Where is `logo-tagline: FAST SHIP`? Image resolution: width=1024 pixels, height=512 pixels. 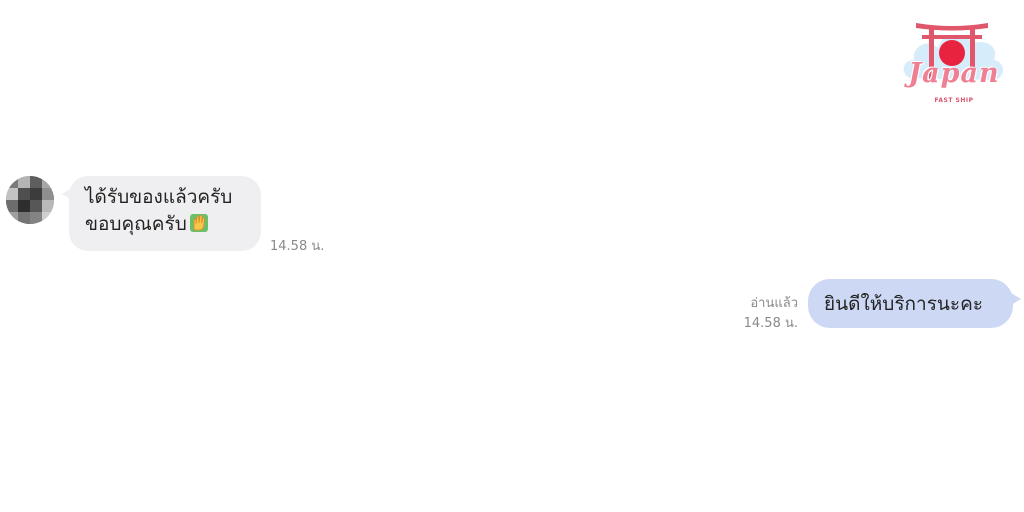 logo-tagline: FAST SHIP is located at coordinates (954, 100).